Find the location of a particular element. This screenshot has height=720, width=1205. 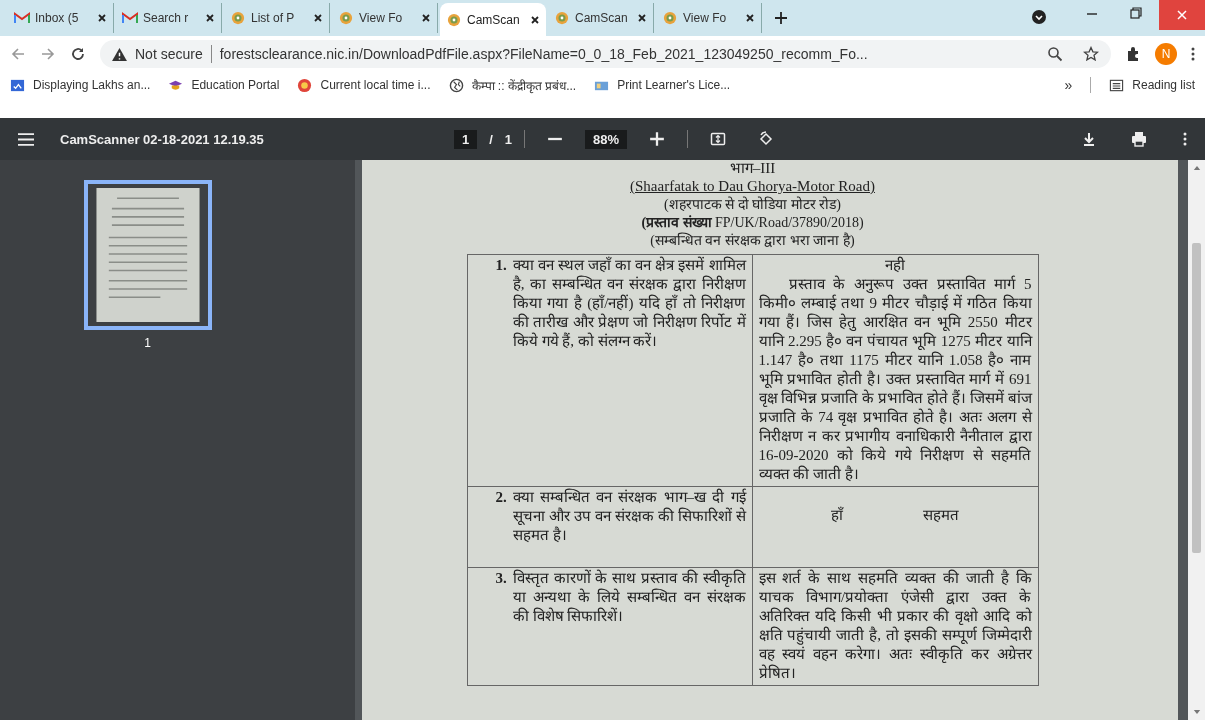

document-heading-line: (सम्बन्धित वन संरक्षक द्वारा भरा जाना है) is located at coordinates (752, 241).